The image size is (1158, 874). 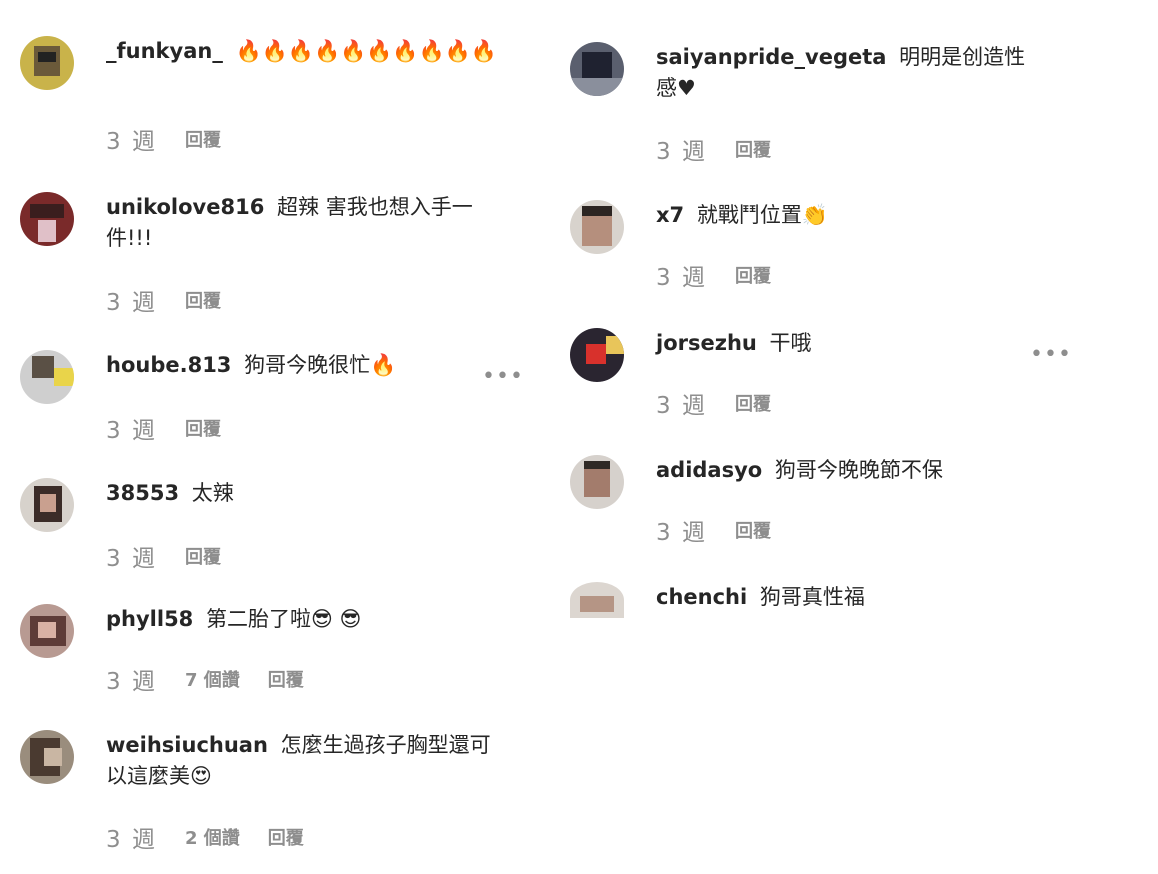 What do you see at coordinates (790, 343) in the screenshot?
I see `comment-text: 干哦` at bounding box center [790, 343].